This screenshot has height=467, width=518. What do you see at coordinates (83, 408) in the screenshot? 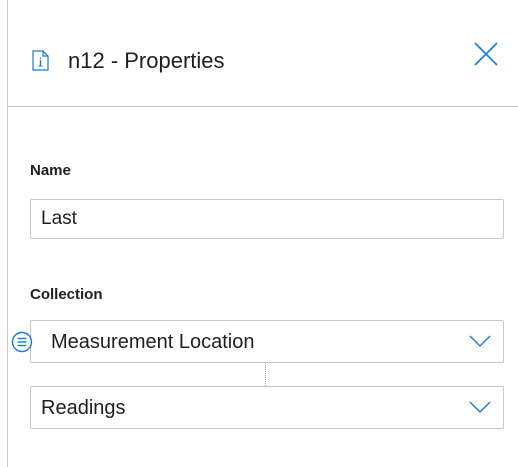
I see `collection-secondary-value: Readings` at bounding box center [83, 408].